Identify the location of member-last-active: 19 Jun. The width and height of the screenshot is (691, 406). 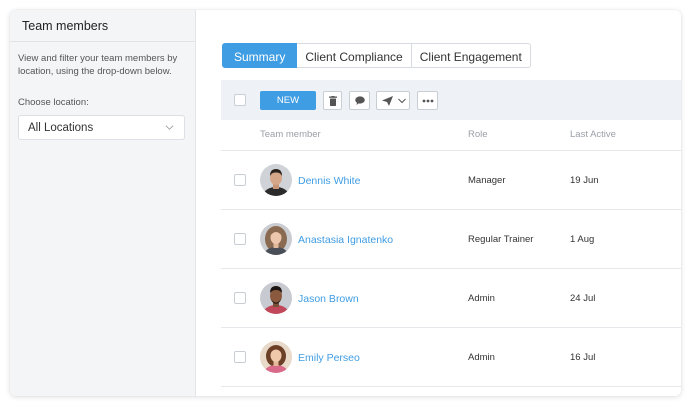
(584, 180).